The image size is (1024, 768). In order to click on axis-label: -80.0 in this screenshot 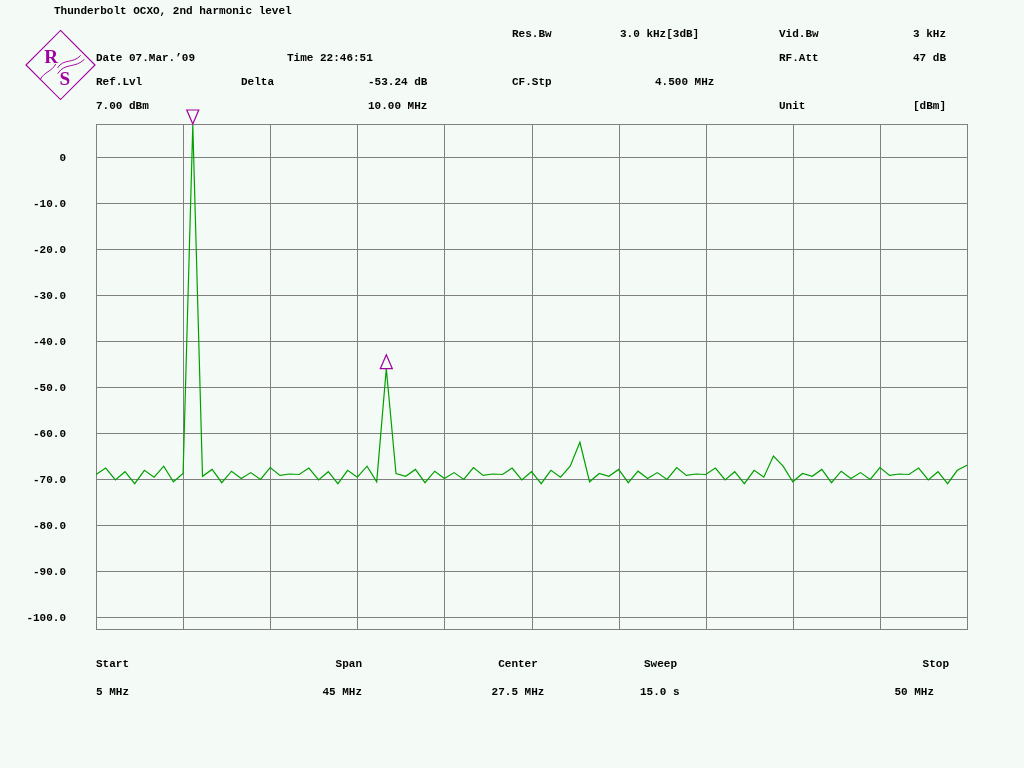, I will do `click(49, 526)`.